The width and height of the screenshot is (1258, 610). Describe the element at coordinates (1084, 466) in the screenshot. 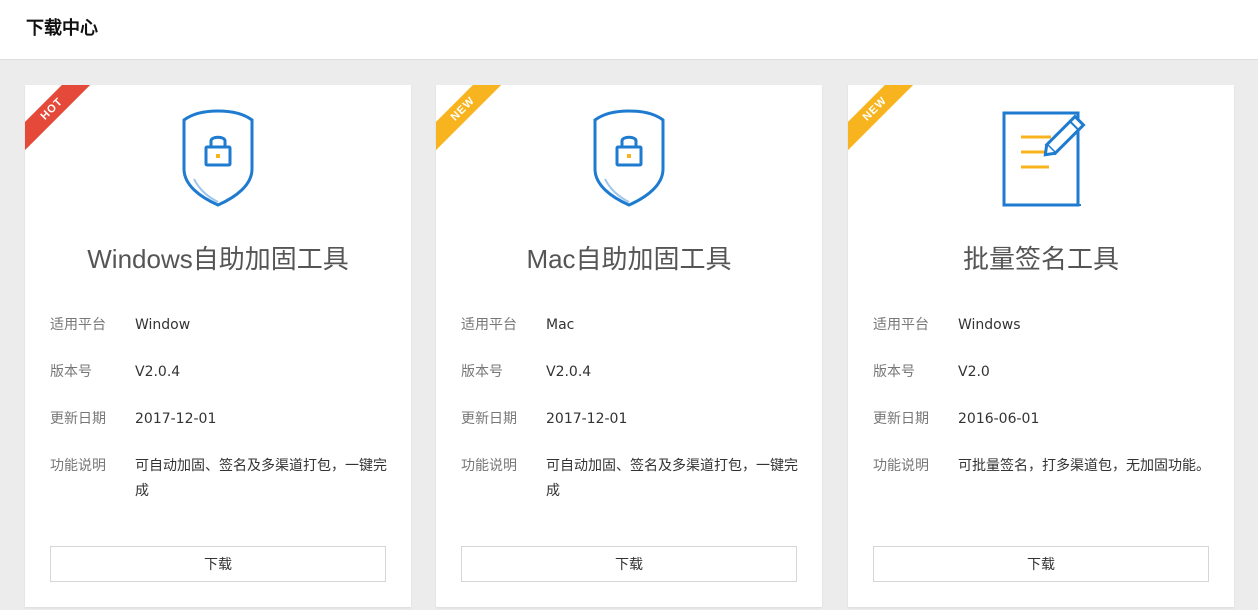

I see `info-value: 可批量签名，打多渠道包，无加固功能。` at that location.